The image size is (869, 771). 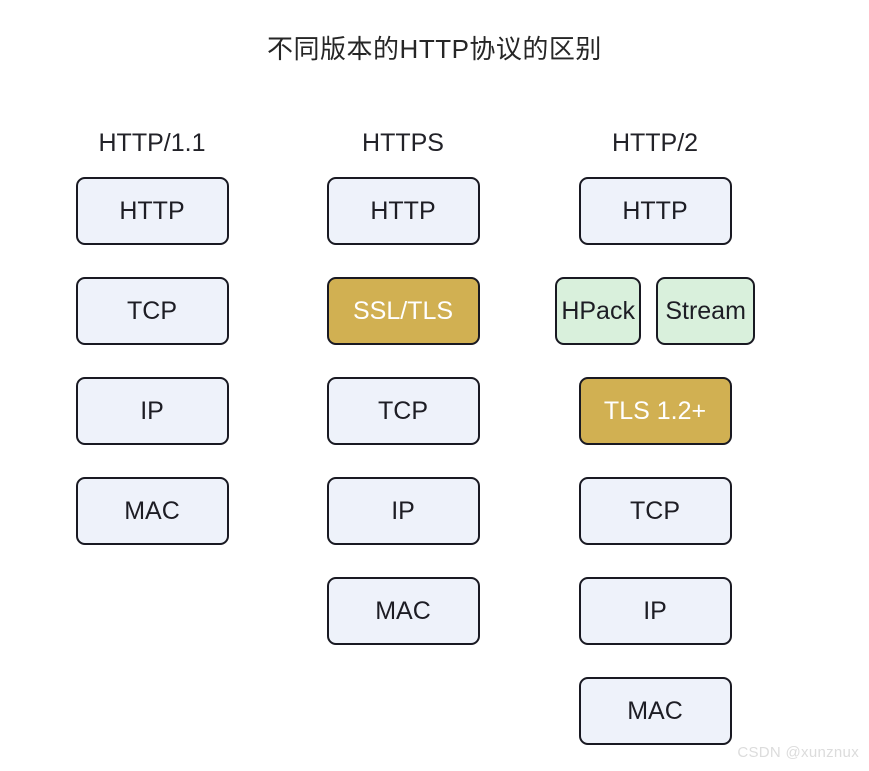 I want to click on layer-row: HPack Stream, so click(x=655, y=311).